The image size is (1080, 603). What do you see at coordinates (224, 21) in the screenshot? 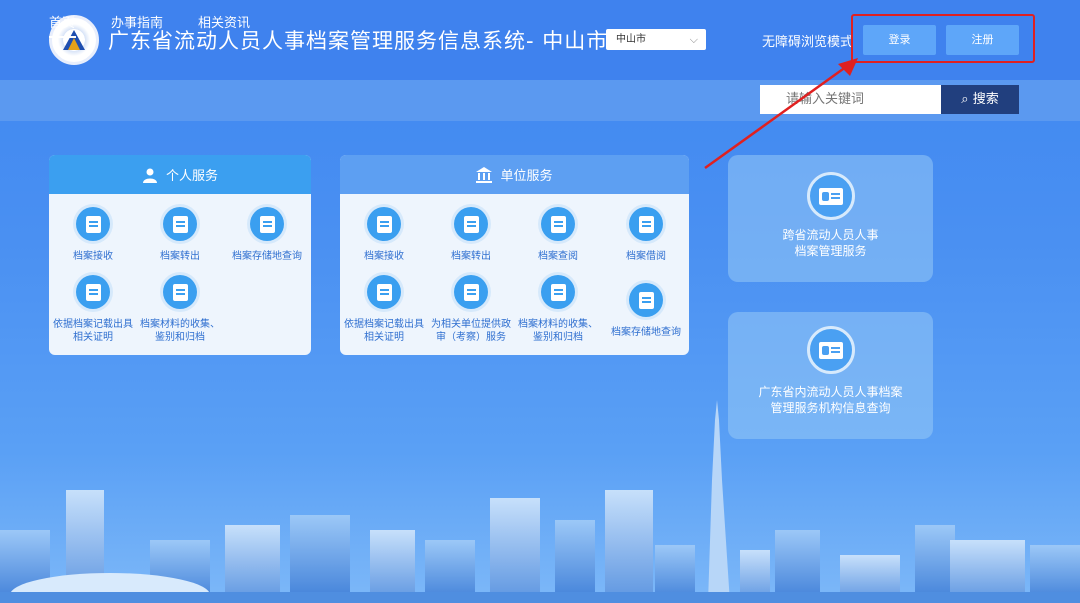
I see `nav-news: 相关资讯` at bounding box center [224, 21].